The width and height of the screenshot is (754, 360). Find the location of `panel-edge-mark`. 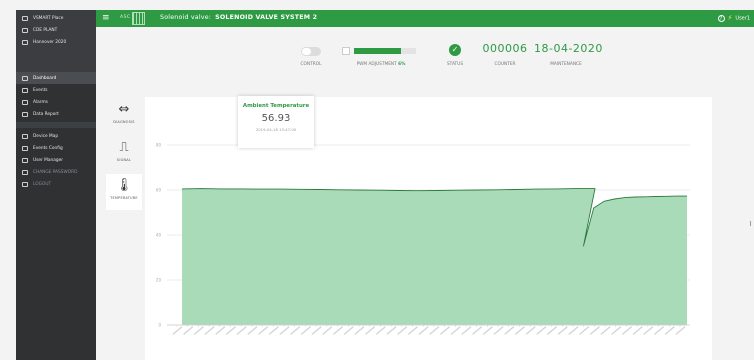

panel-edge-mark is located at coordinates (752, 223).